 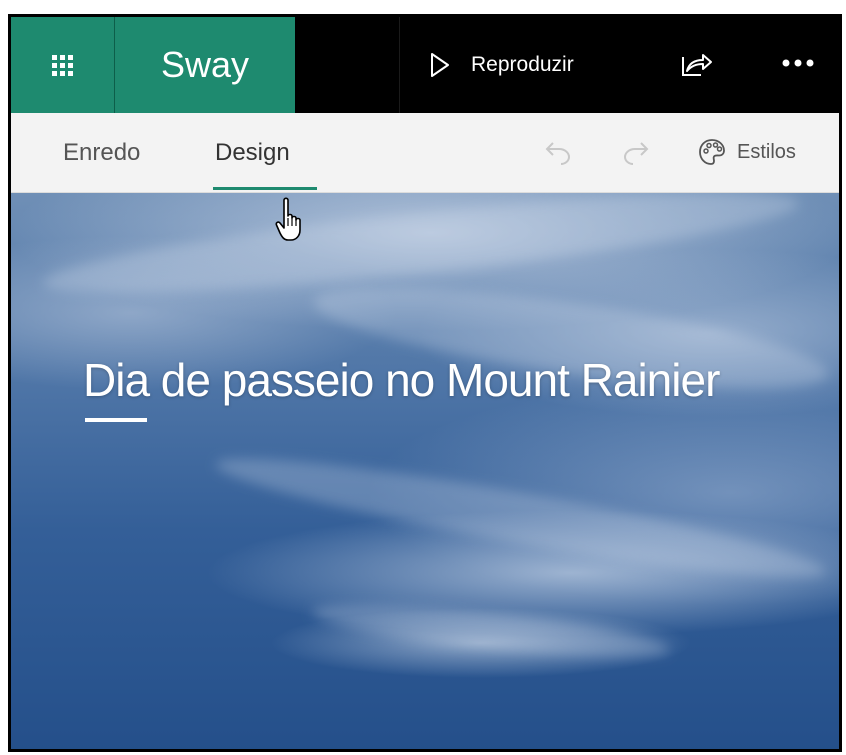 What do you see at coordinates (101, 153) in the screenshot?
I see `tab-enredo: Enredo` at bounding box center [101, 153].